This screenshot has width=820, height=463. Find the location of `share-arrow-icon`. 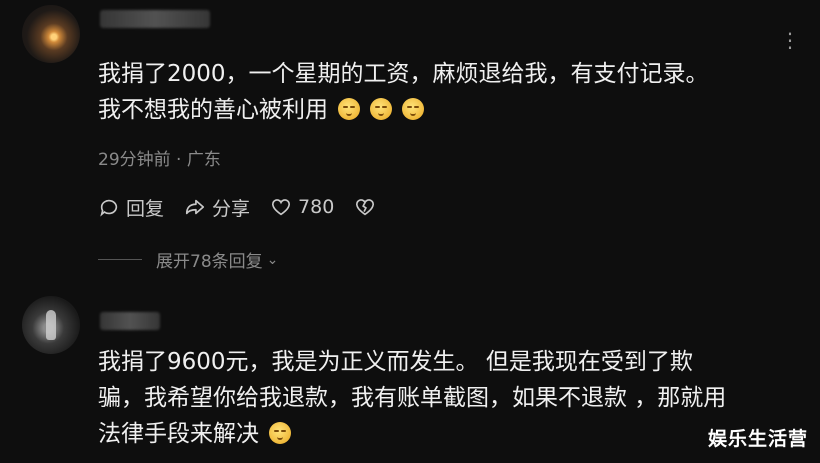

share-arrow-icon is located at coordinates (195, 207).